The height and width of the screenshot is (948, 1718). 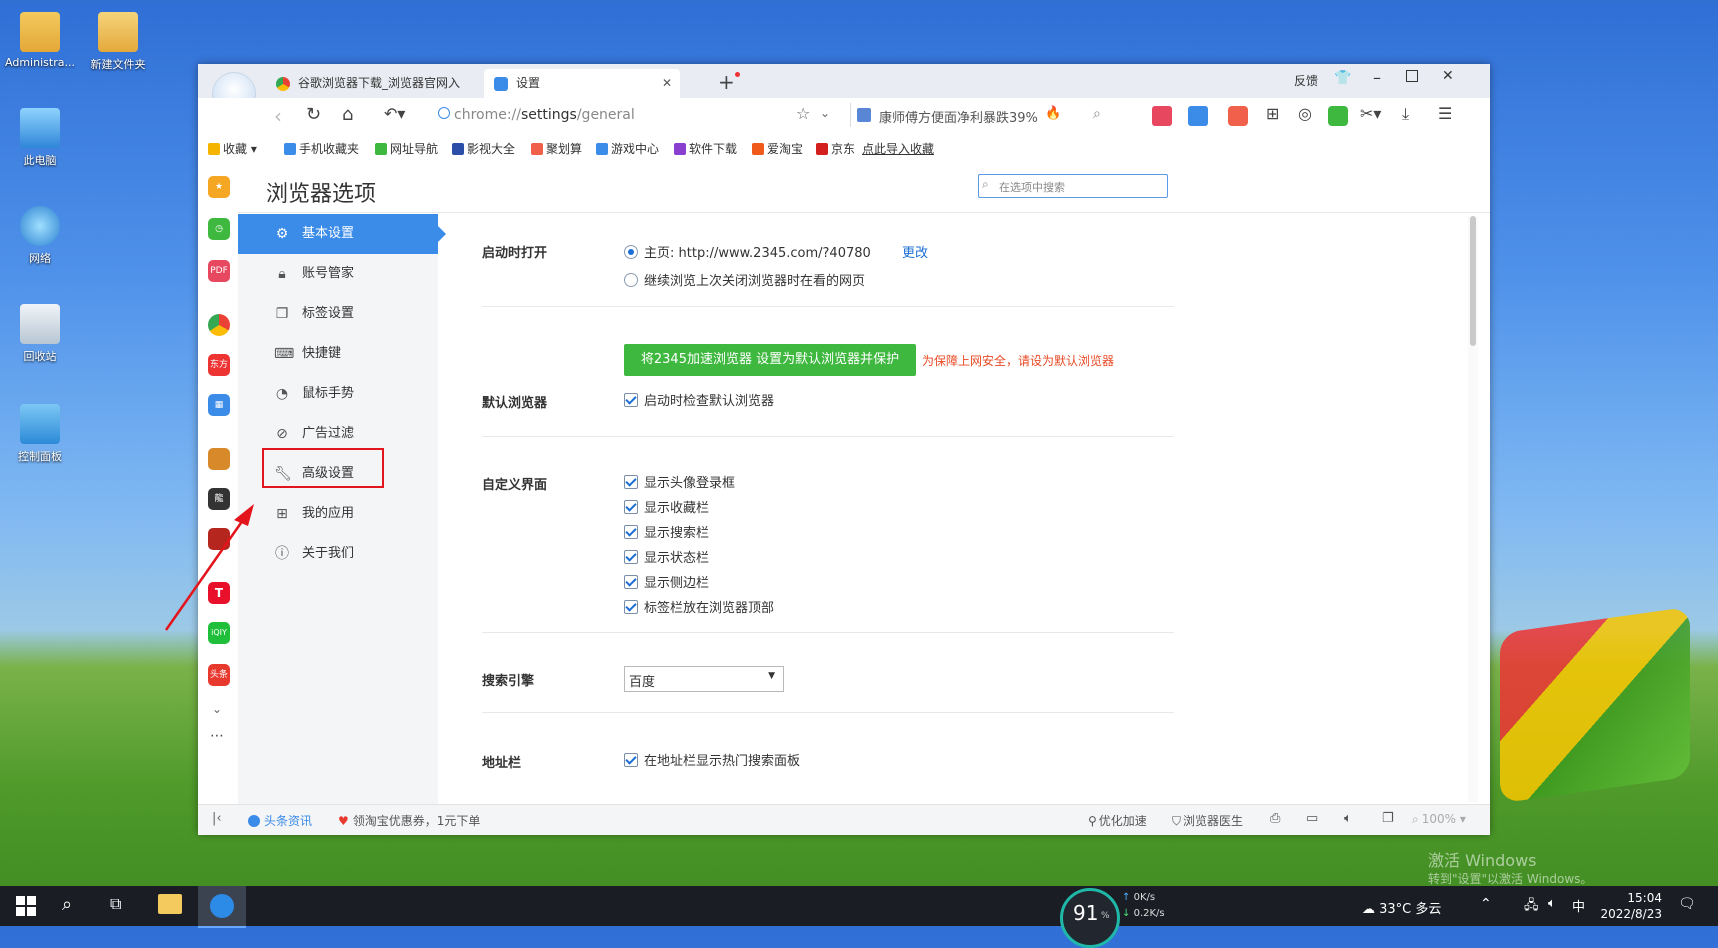 What do you see at coordinates (40, 236) in the screenshot?
I see `desktop-icon-network: 网络` at bounding box center [40, 236].